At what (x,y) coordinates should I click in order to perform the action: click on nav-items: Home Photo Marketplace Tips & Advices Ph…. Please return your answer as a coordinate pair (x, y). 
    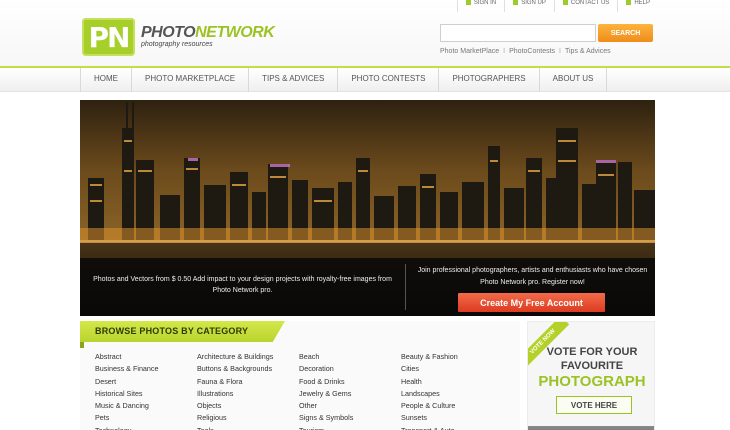
    Looking at the image, I should click on (344, 80).